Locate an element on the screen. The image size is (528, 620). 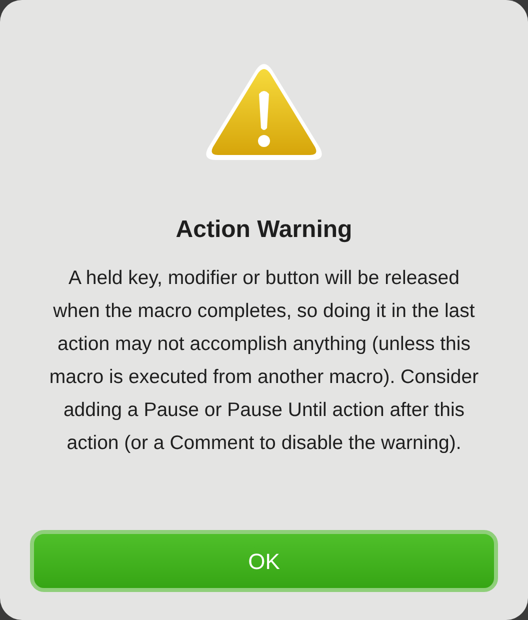
warning-icon is located at coordinates (264, 112).